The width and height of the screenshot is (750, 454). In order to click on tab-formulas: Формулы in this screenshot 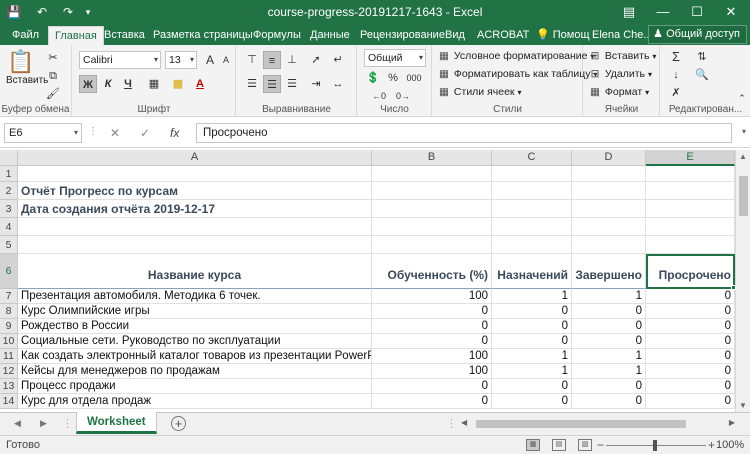, I will do `click(277, 35)`.